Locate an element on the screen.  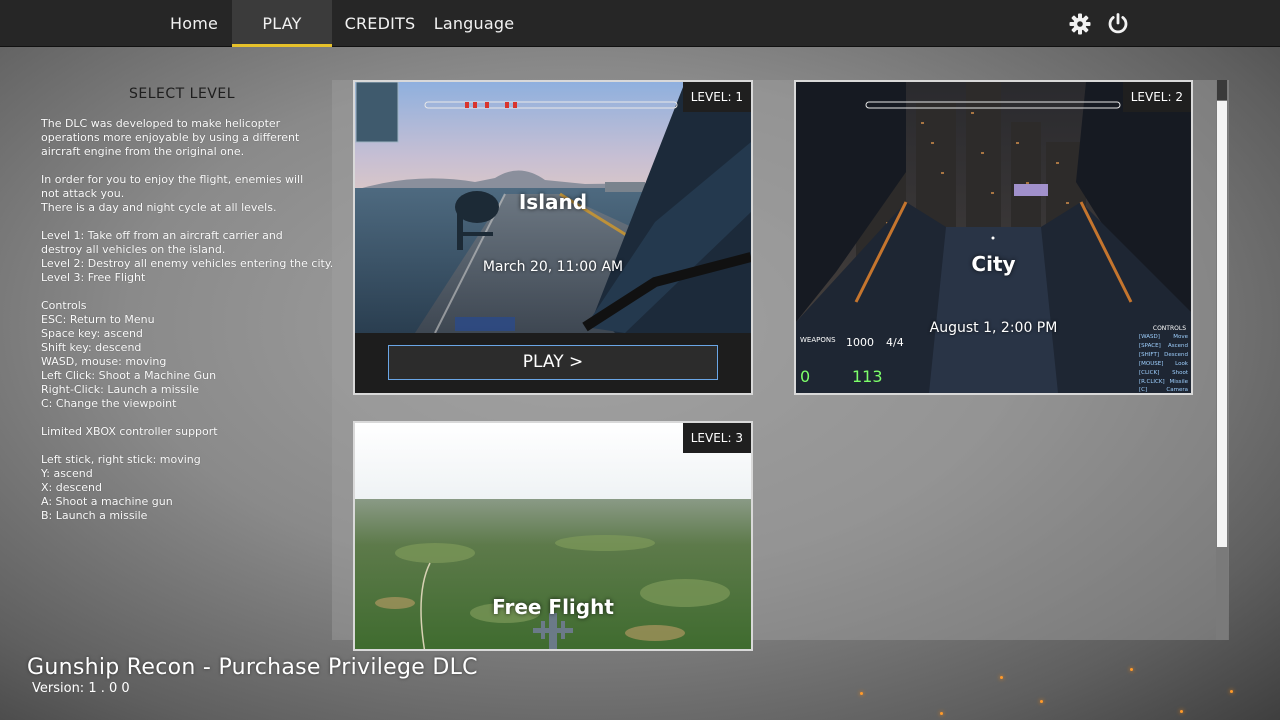
hud-altitude: 113 is located at coordinates (867, 376).